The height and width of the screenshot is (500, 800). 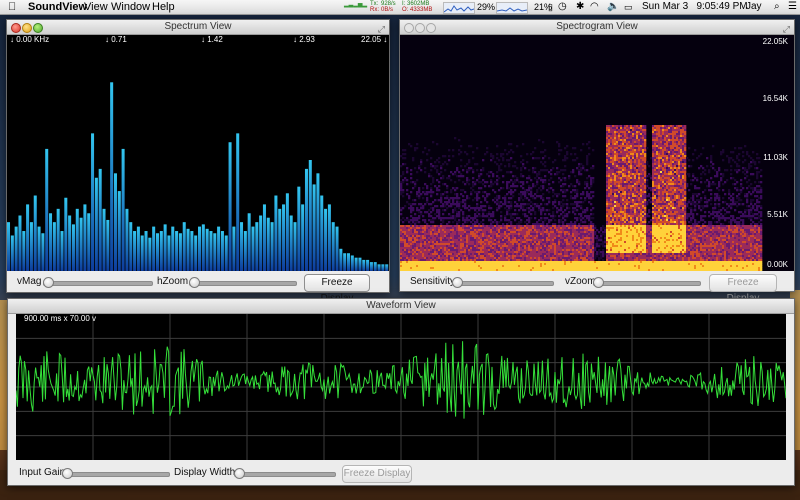 I want to click on sensitivity-slider, so click(x=503, y=283).